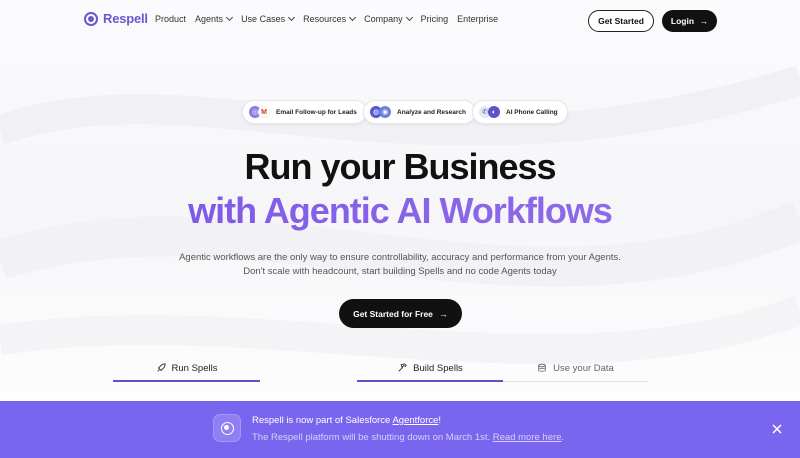 The image size is (800, 458). I want to click on nav-link-label: Product, so click(171, 19).